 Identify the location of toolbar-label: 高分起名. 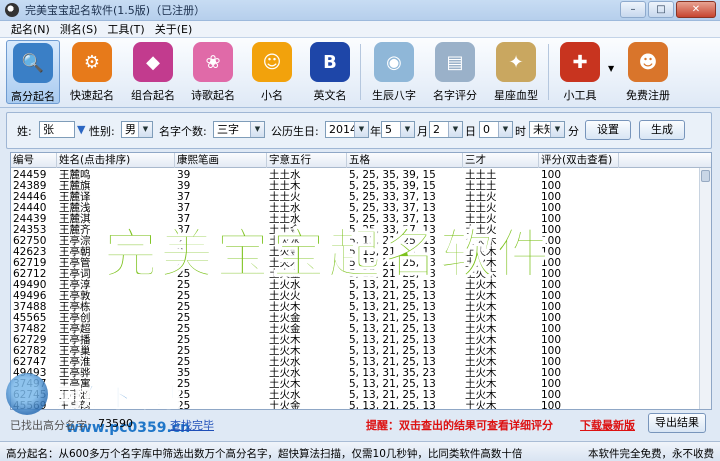
(33, 96).